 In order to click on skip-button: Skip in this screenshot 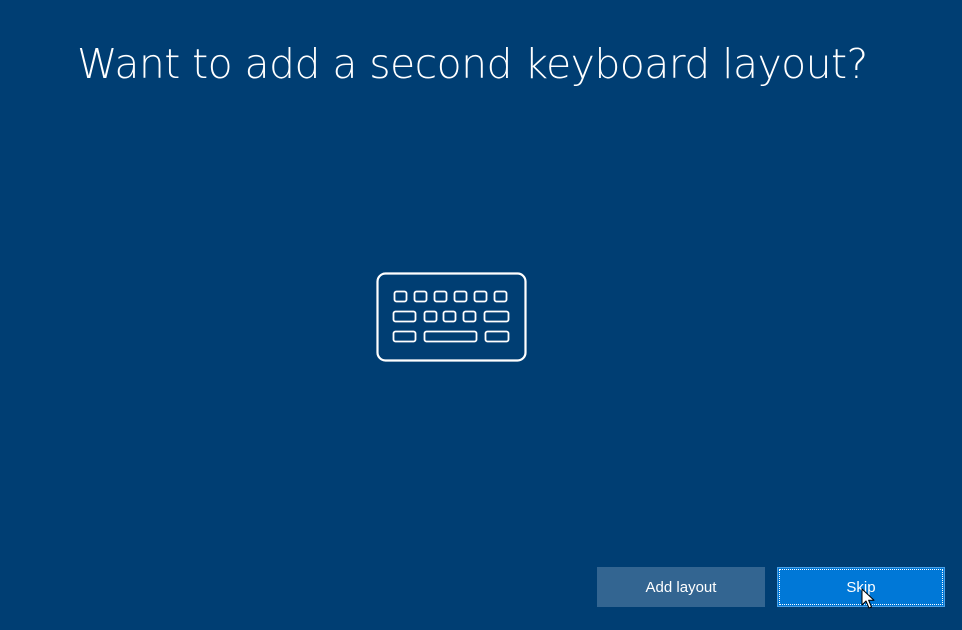, I will do `click(861, 587)`.